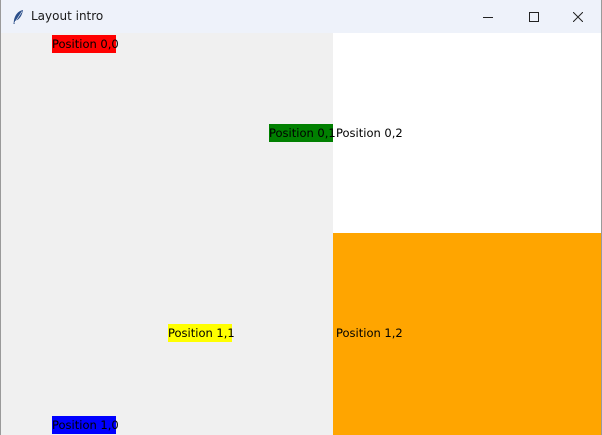  I want to click on maximize-button, so click(534, 16).